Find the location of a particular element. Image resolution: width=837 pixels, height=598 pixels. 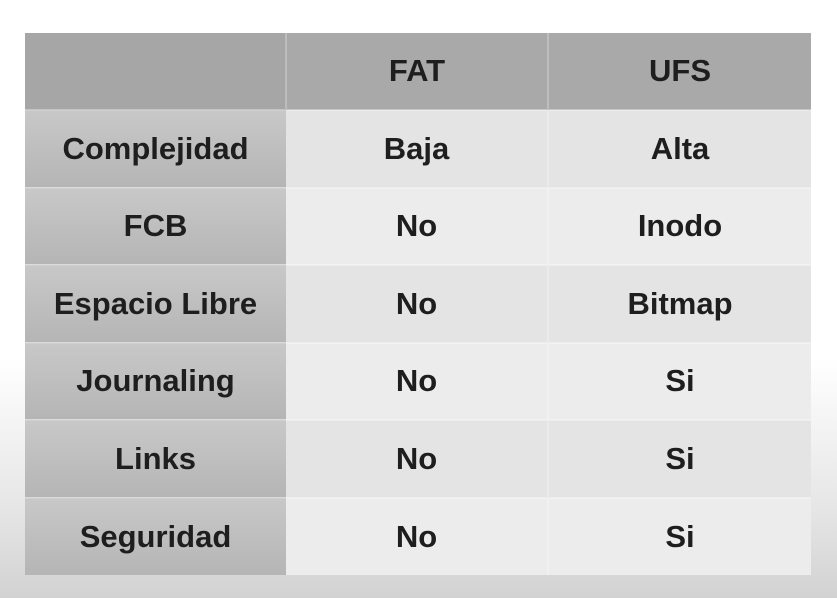

cell-ufs-seguridad: Si is located at coordinates (679, 535).